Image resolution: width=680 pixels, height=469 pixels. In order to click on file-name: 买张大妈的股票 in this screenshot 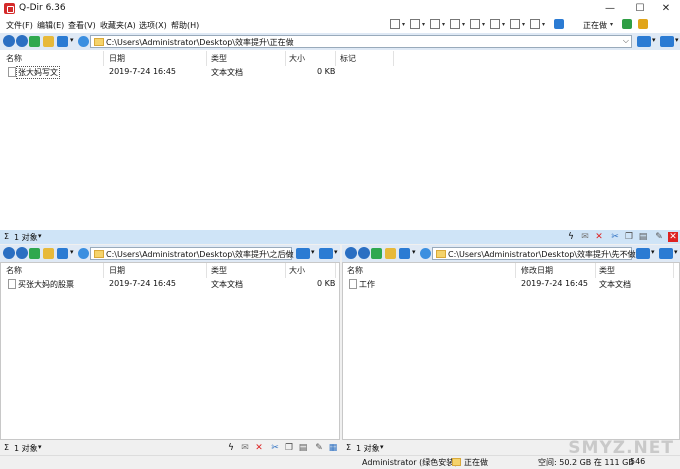, I will do `click(46, 284)`.